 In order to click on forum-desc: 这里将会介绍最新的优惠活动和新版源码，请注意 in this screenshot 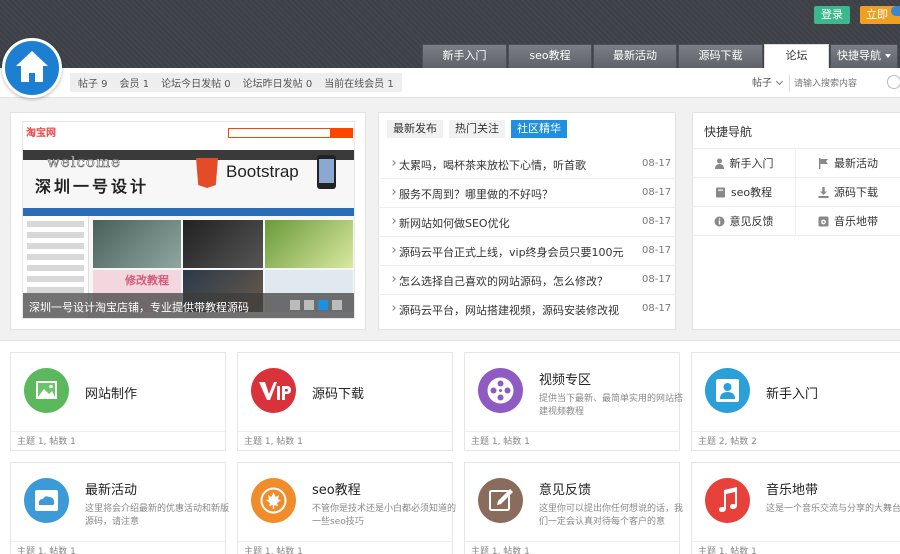, I will do `click(157, 515)`.